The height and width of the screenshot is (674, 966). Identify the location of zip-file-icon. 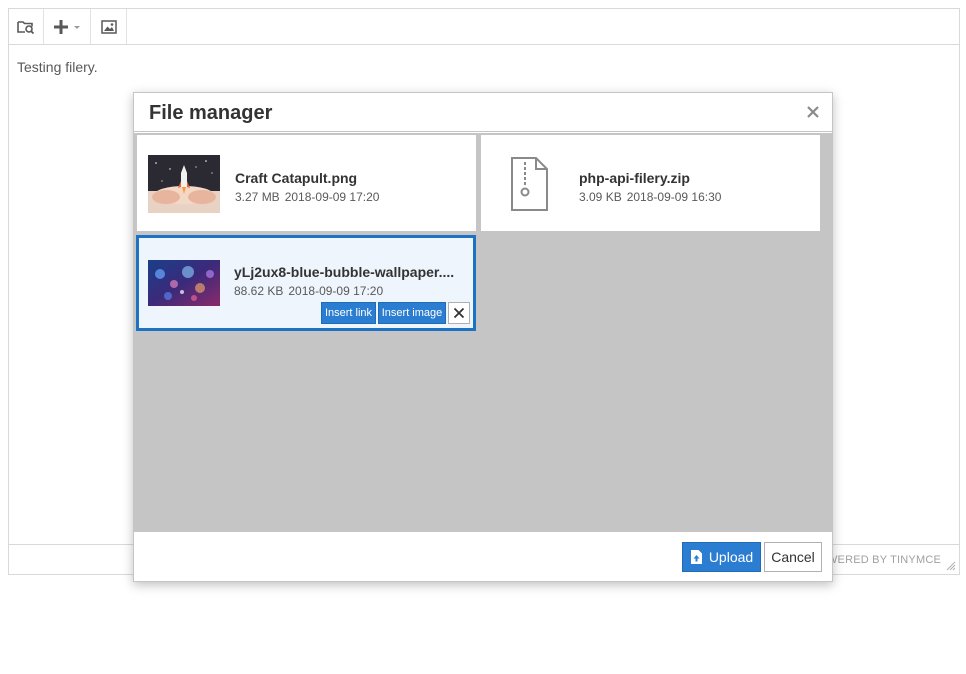
(529, 184).